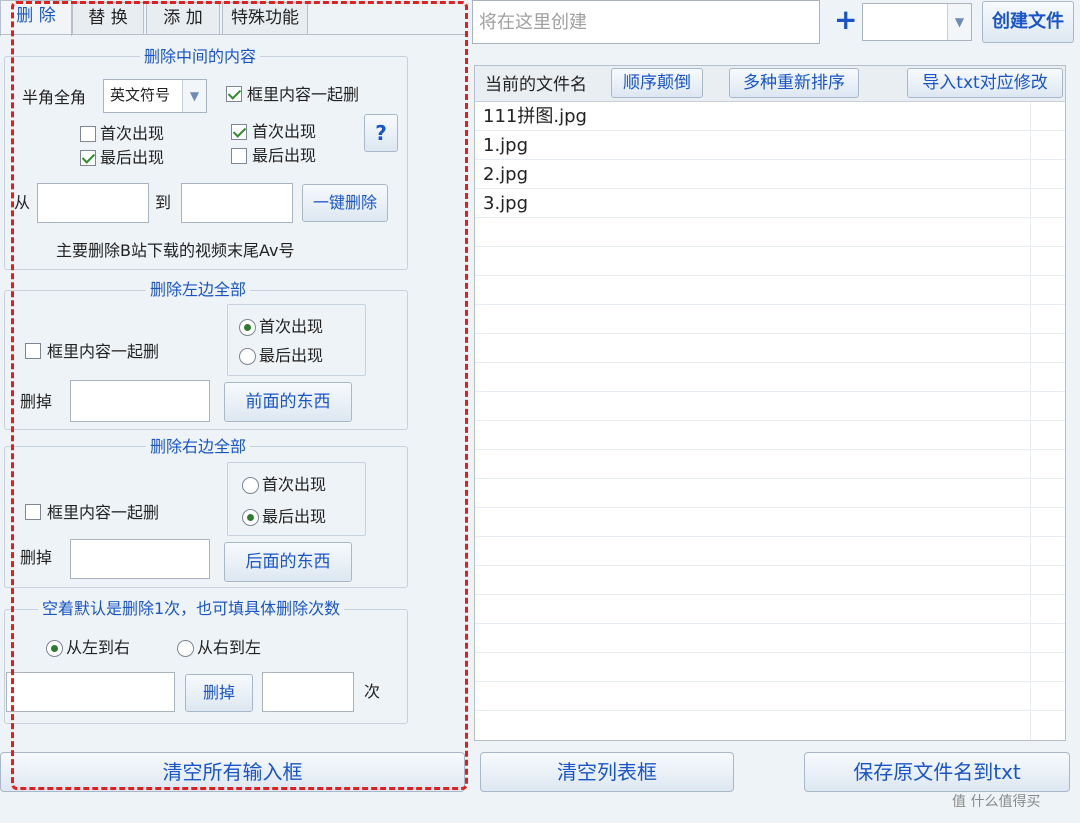 Image resolution: width=1080 pixels, height=823 pixels. I want to click on delete-left-title: 删除左边全部, so click(198, 290).